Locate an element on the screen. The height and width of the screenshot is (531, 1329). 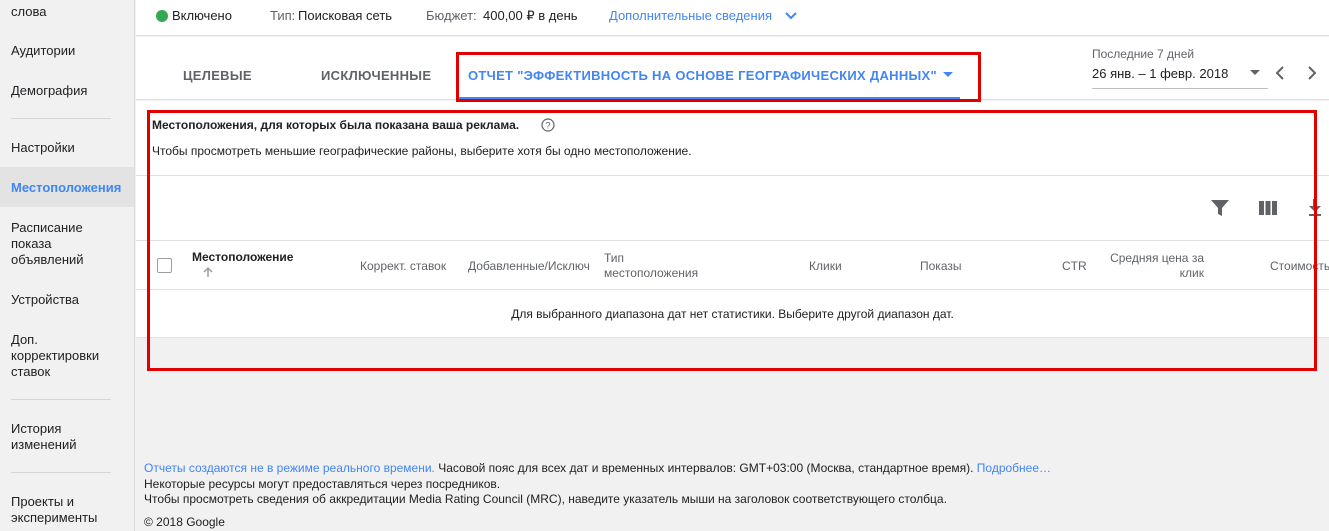
date-range-underline is located at coordinates (1180, 88).